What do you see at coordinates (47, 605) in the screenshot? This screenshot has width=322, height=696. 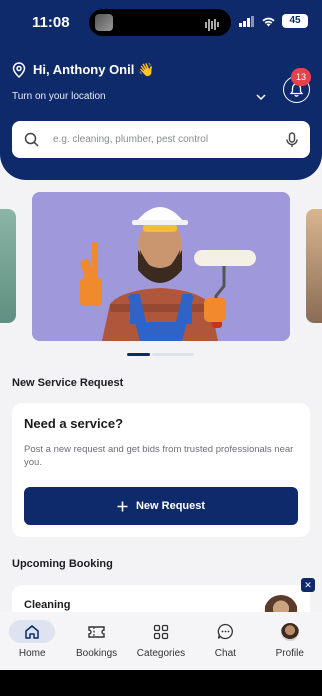 I see `booking-title: Cleaning` at bounding box center [47, 605].